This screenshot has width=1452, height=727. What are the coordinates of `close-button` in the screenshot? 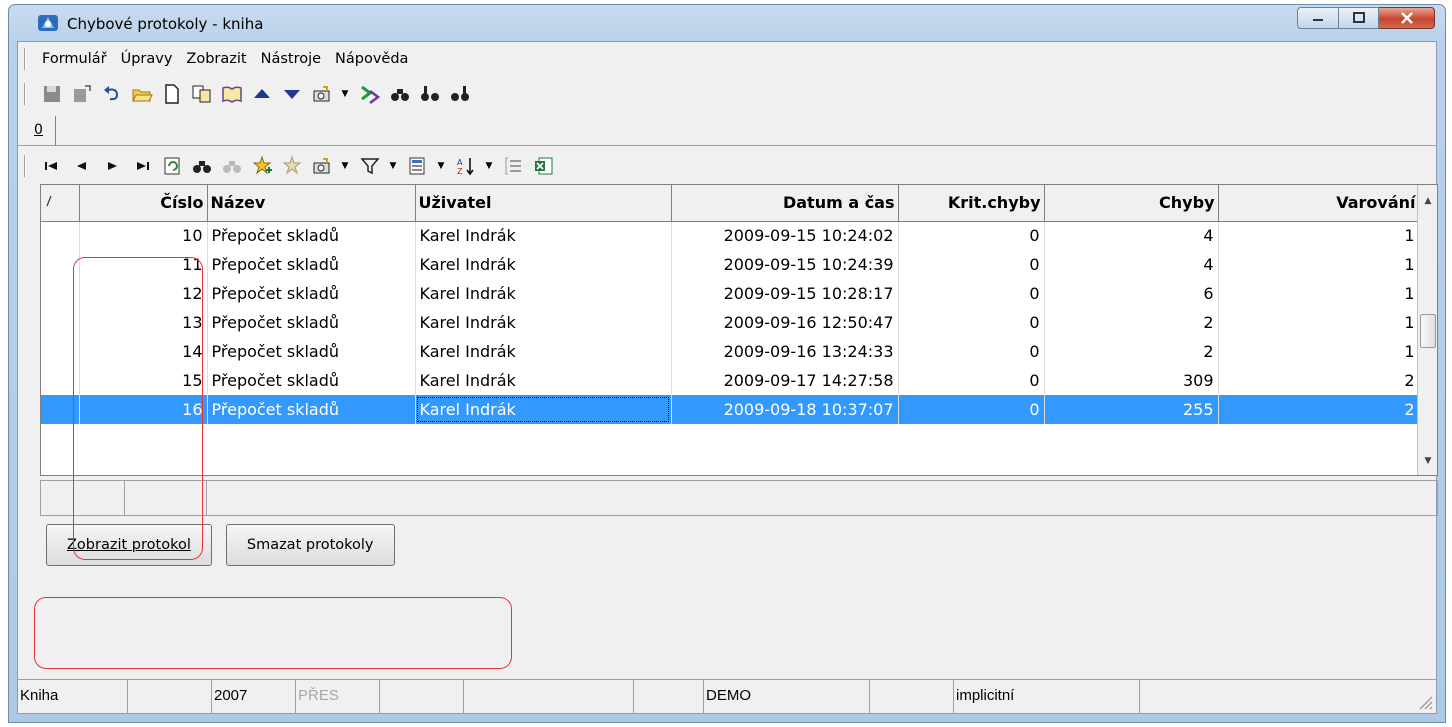 It's located at (1407, 18).